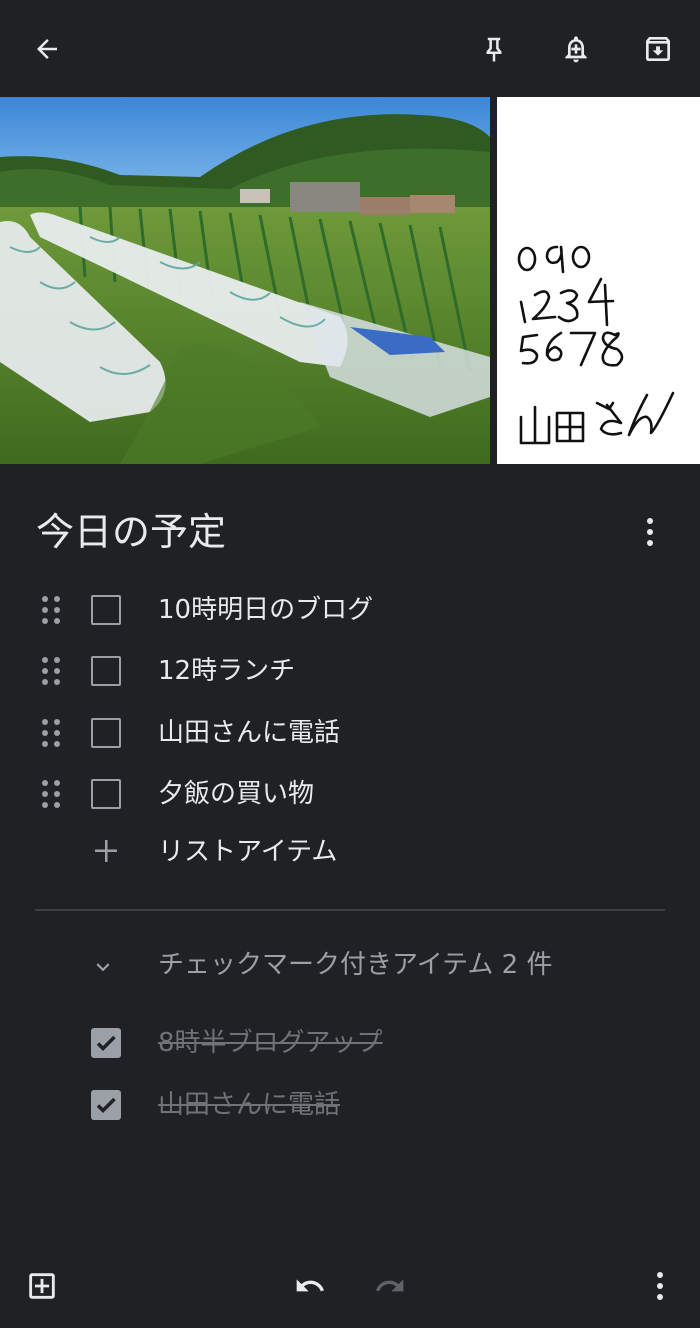  Describe the element at coordinates (249, 1105) in the screenshot. I see `checked-item-text: 山田さんに電話` at that location.